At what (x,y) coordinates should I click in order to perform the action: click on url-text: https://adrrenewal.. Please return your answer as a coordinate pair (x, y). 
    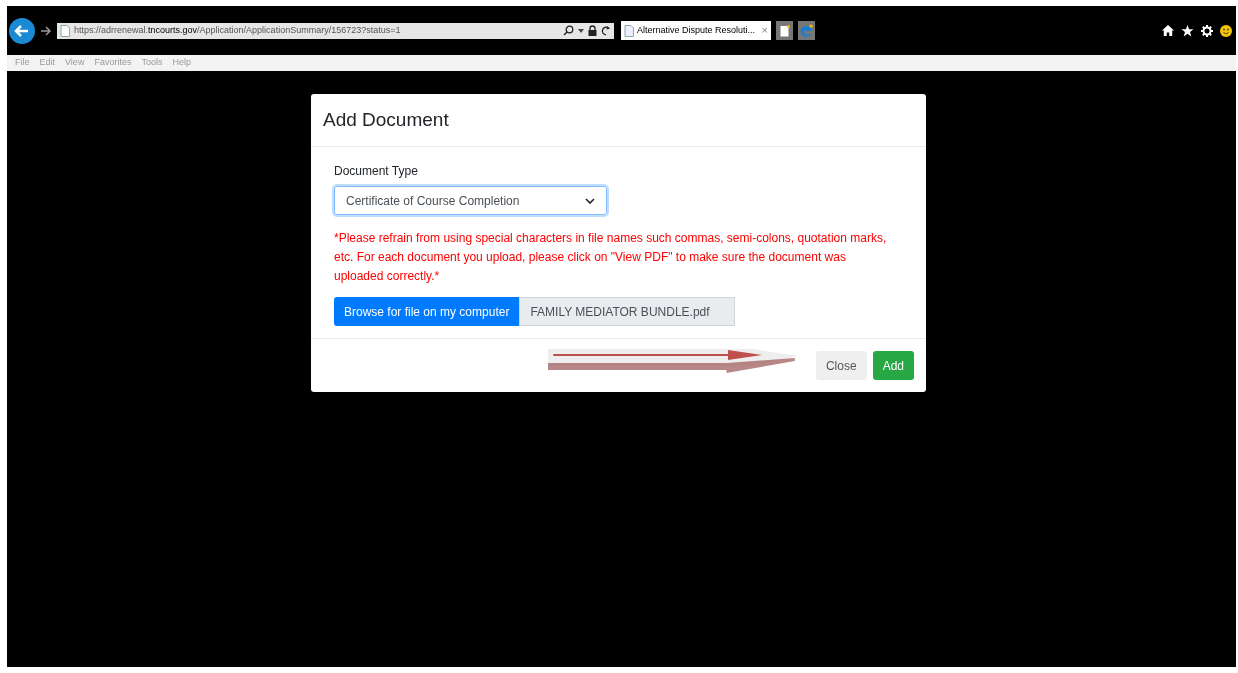
    Looking at the image, I should click on (111, 29).